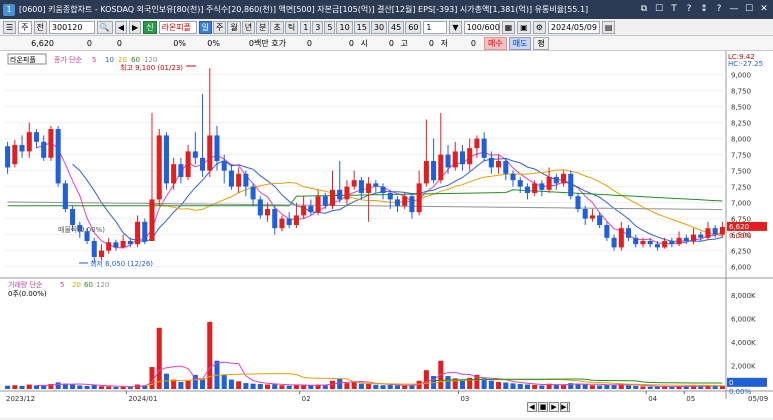 This screenshot has width=773, height=420. Describe the element at coordinates (495, 43) in the screenshot. I see `buy-button: 매수` at that location.